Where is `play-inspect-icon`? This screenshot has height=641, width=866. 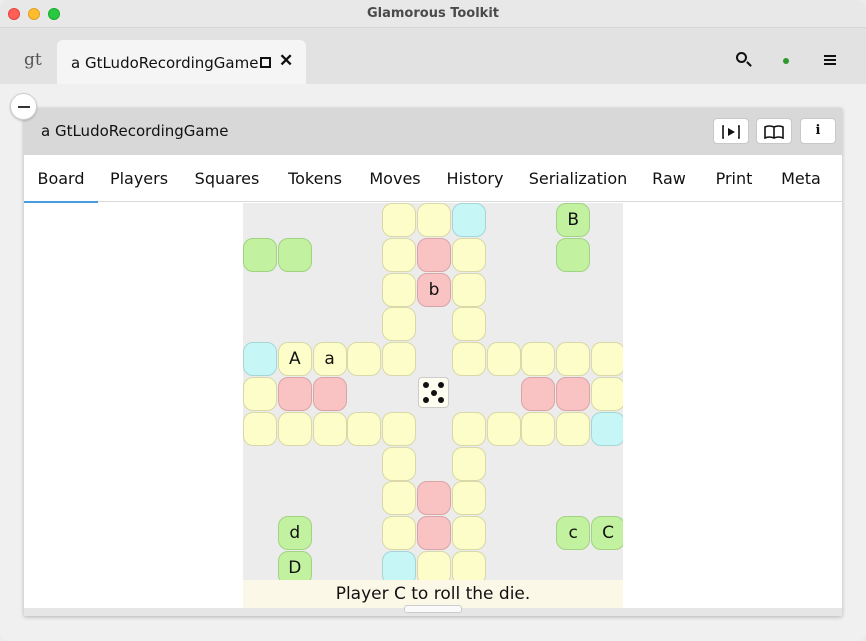
play-inspect-icon is located at coordinates (731, 132).